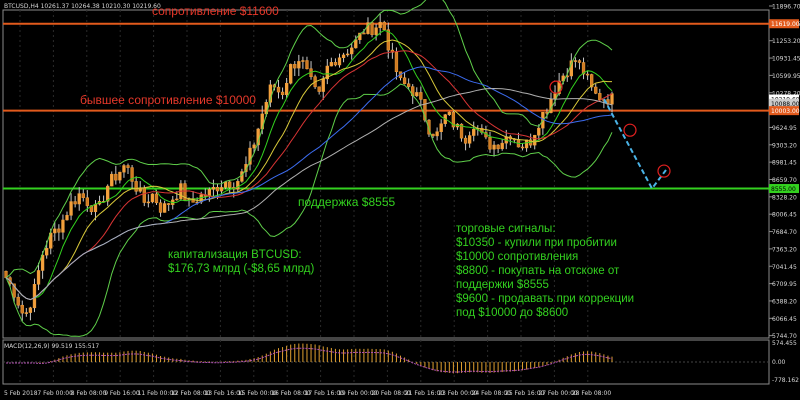  Describe the element at coordinates (786, 59) in the screenshot. I see `price-tick-label: 10931.45` at that location.